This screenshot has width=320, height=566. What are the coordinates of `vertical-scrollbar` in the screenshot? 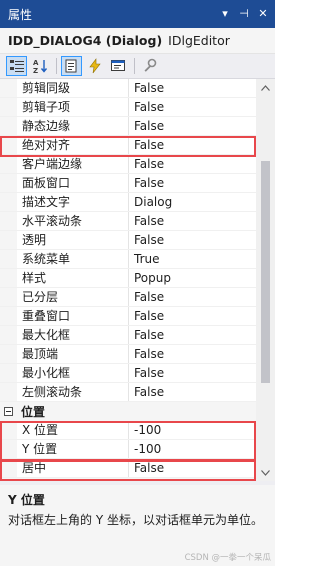 It's located at (265, 280).